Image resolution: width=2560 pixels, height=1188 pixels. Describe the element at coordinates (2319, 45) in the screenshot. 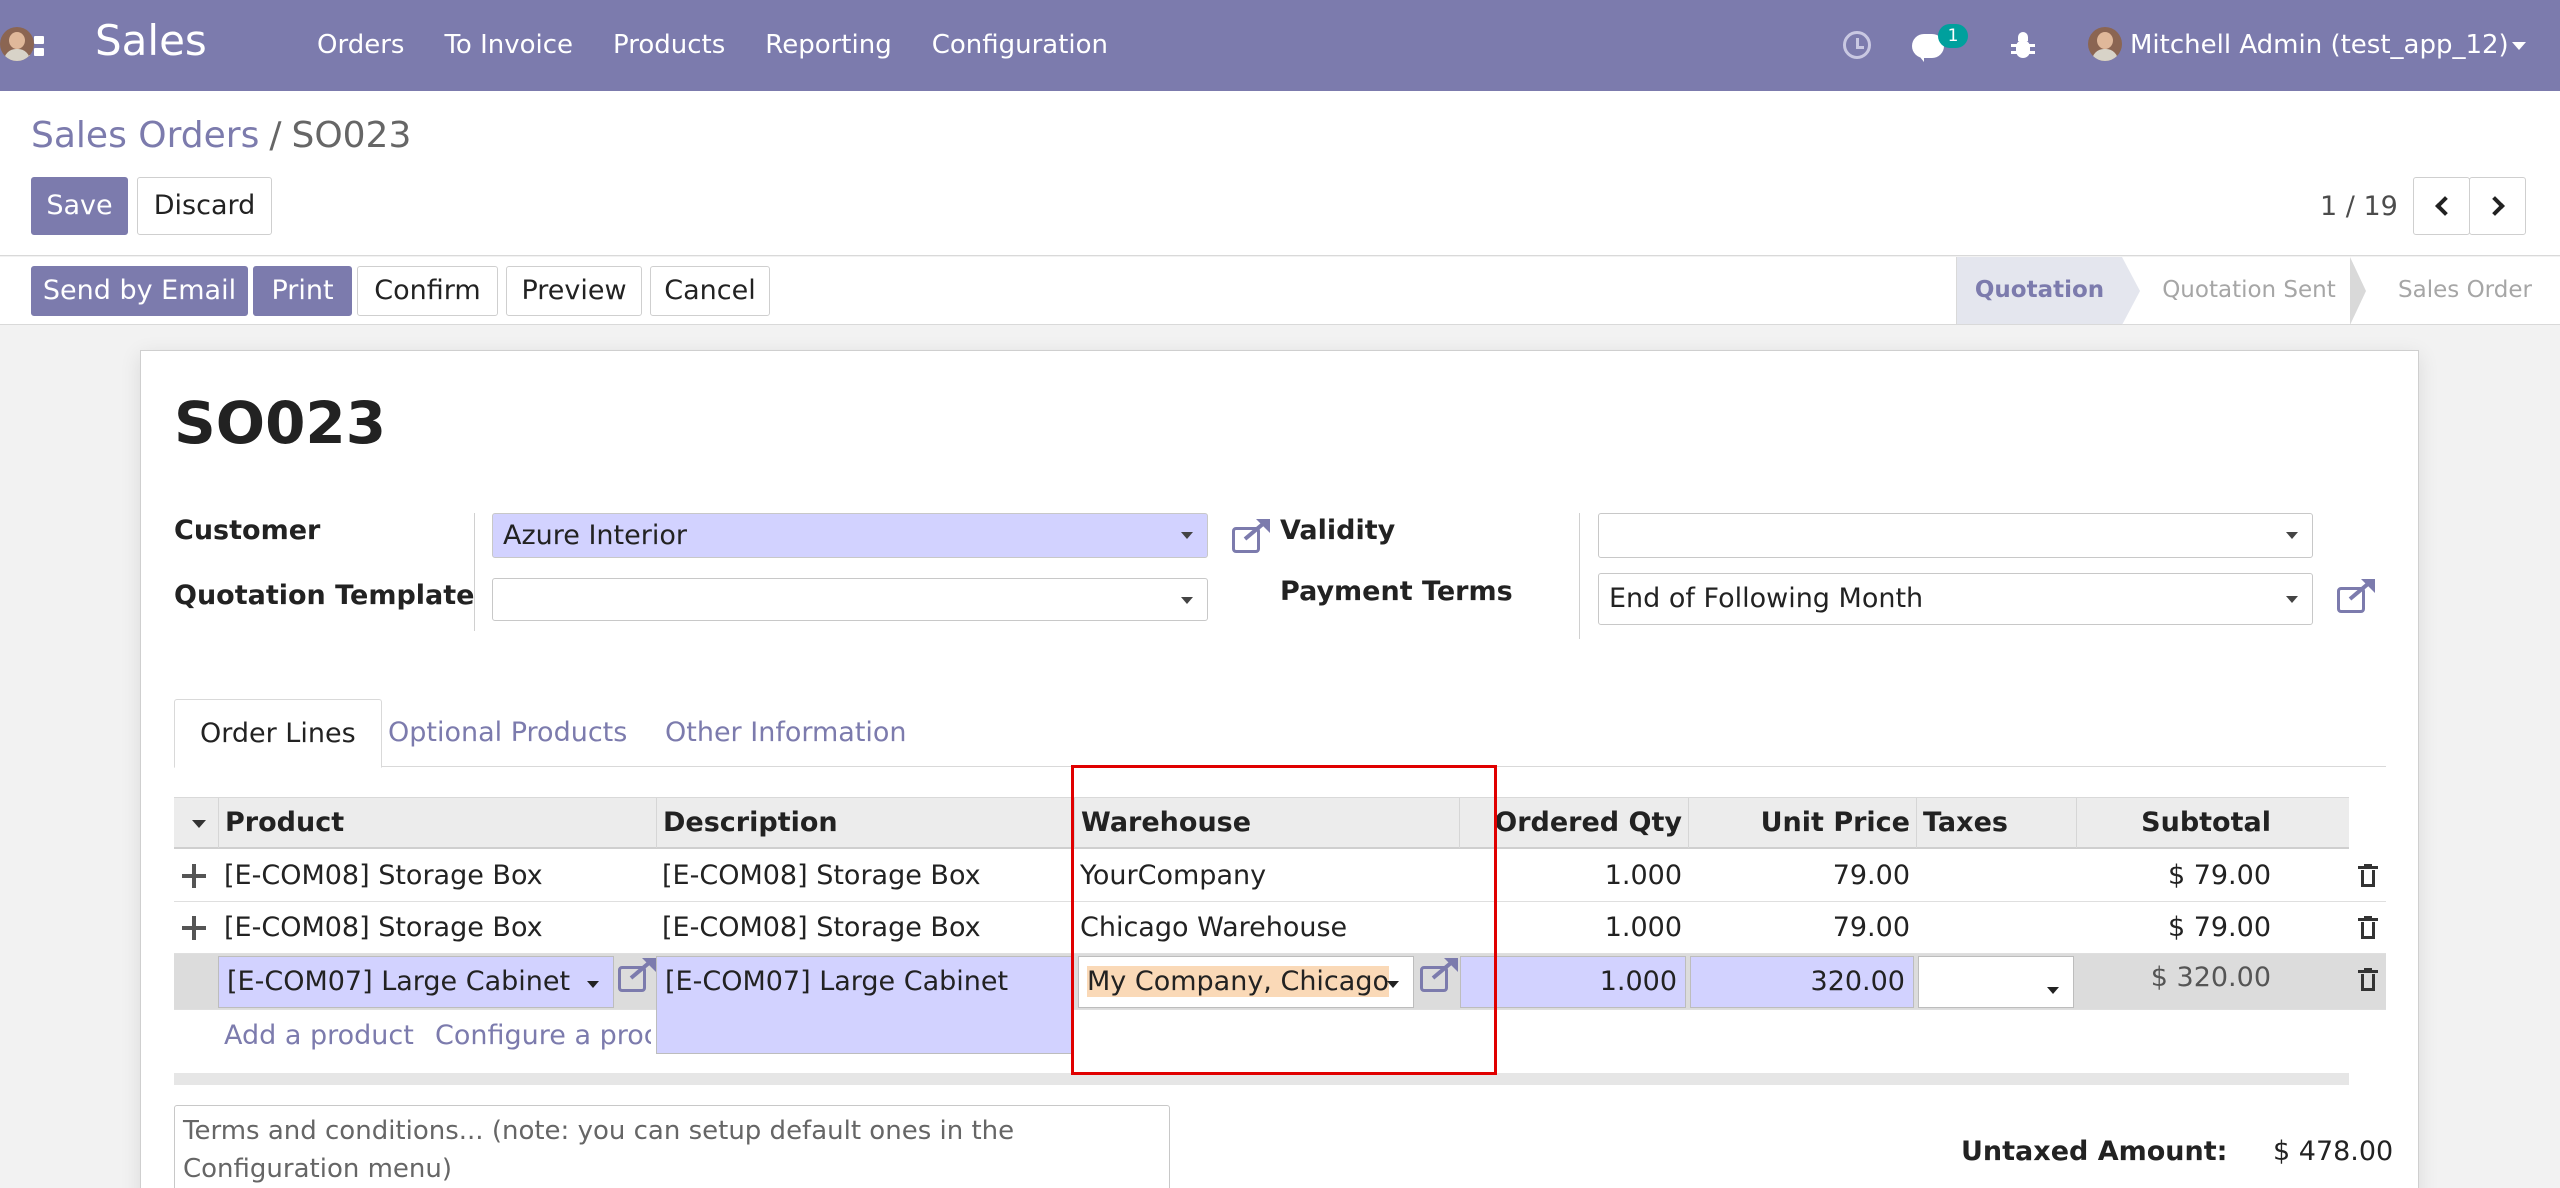

I see `user-menu-name: Mitchell Admin (test_app_12)` at that location.